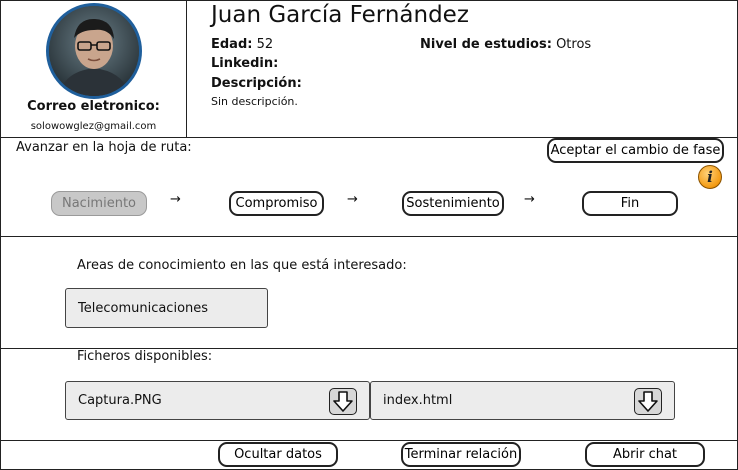  What do you see at coordinates (340, 15) in the screenshot?
I see `profile-name: Juan García Fernández` at bounding box center [340, 15].